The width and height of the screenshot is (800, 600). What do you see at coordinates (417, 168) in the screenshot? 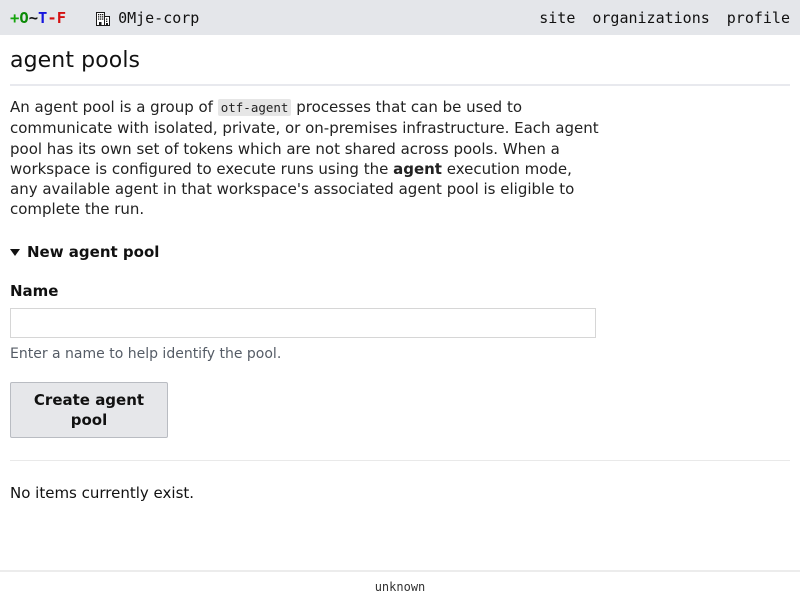
I see `intro-bold-agent: agent` at bounding box center [417, 168].